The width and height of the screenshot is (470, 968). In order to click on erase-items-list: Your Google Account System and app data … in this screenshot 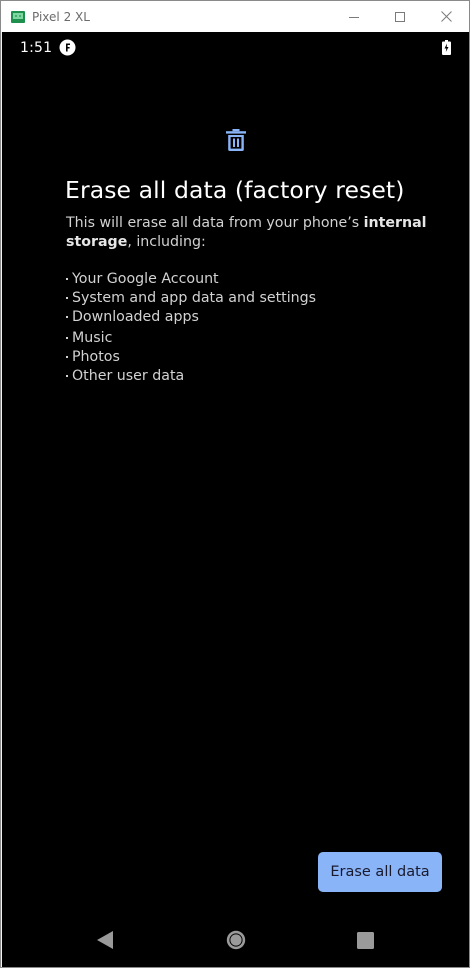, I will do `click(191, 327)`.